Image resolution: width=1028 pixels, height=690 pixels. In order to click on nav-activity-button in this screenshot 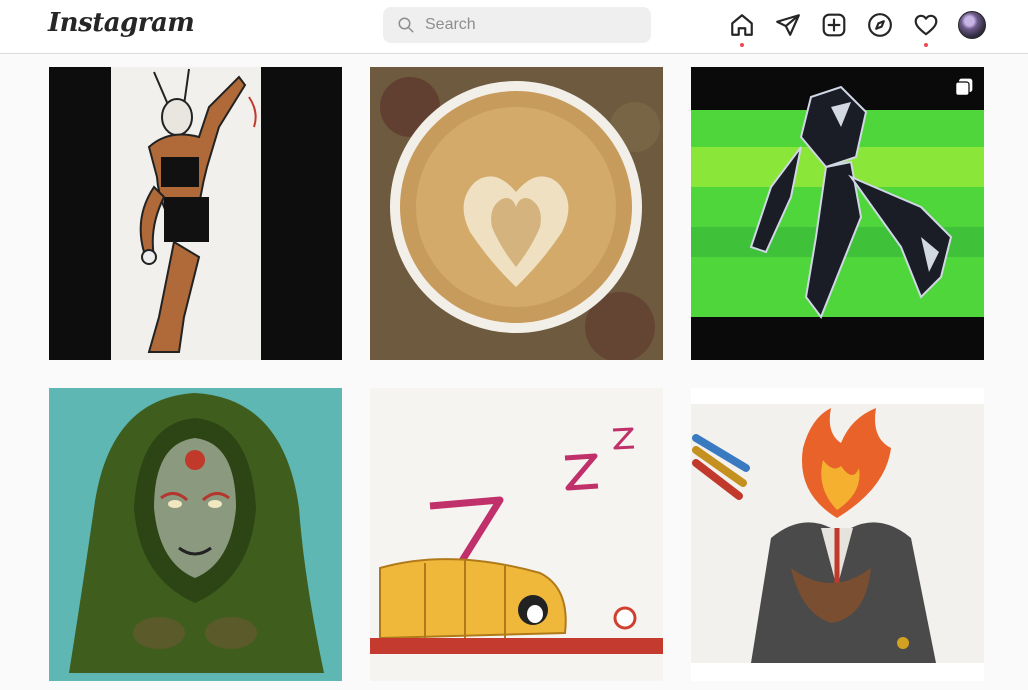, I will do `click(926, 29)`.